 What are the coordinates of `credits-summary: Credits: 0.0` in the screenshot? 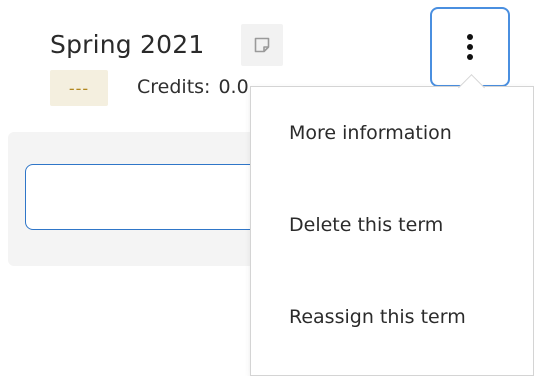 It's located at (193, 87).